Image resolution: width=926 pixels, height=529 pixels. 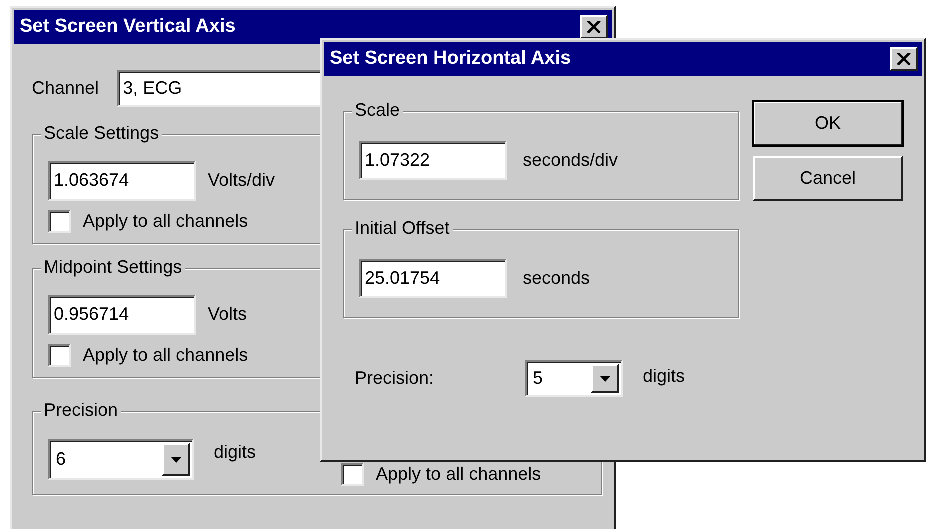 I want to click on input-field: 0.956714, so click(x=122, y=315).